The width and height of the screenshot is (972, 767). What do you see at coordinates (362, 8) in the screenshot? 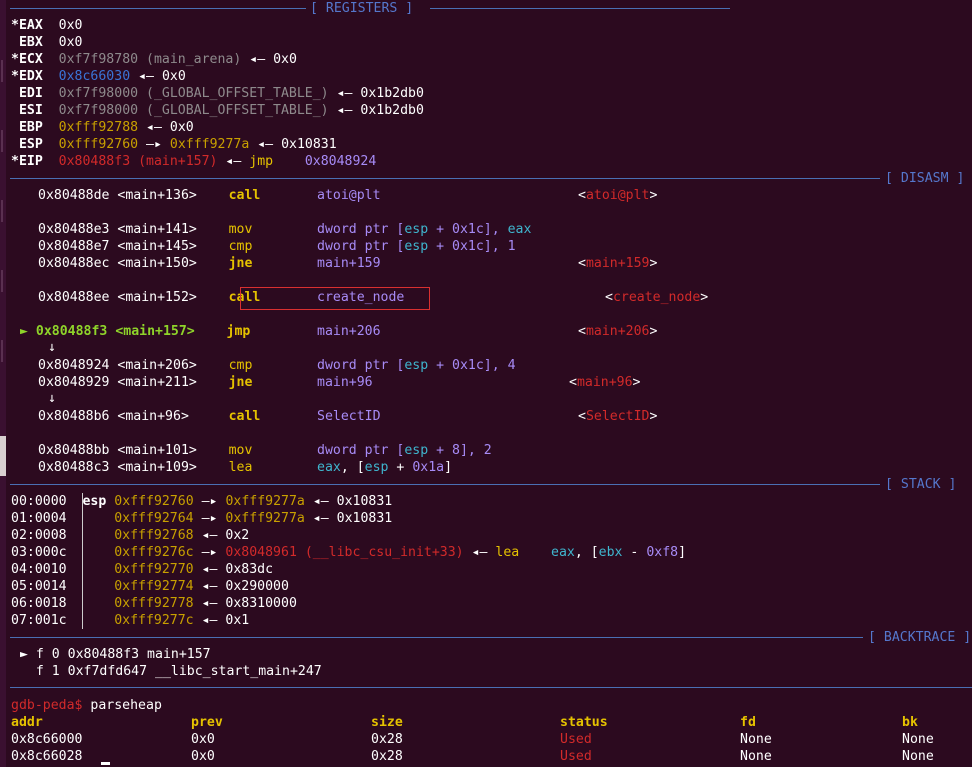
I see `registers-title: [ REGISTERS ]` at bounding box center [362, 8].